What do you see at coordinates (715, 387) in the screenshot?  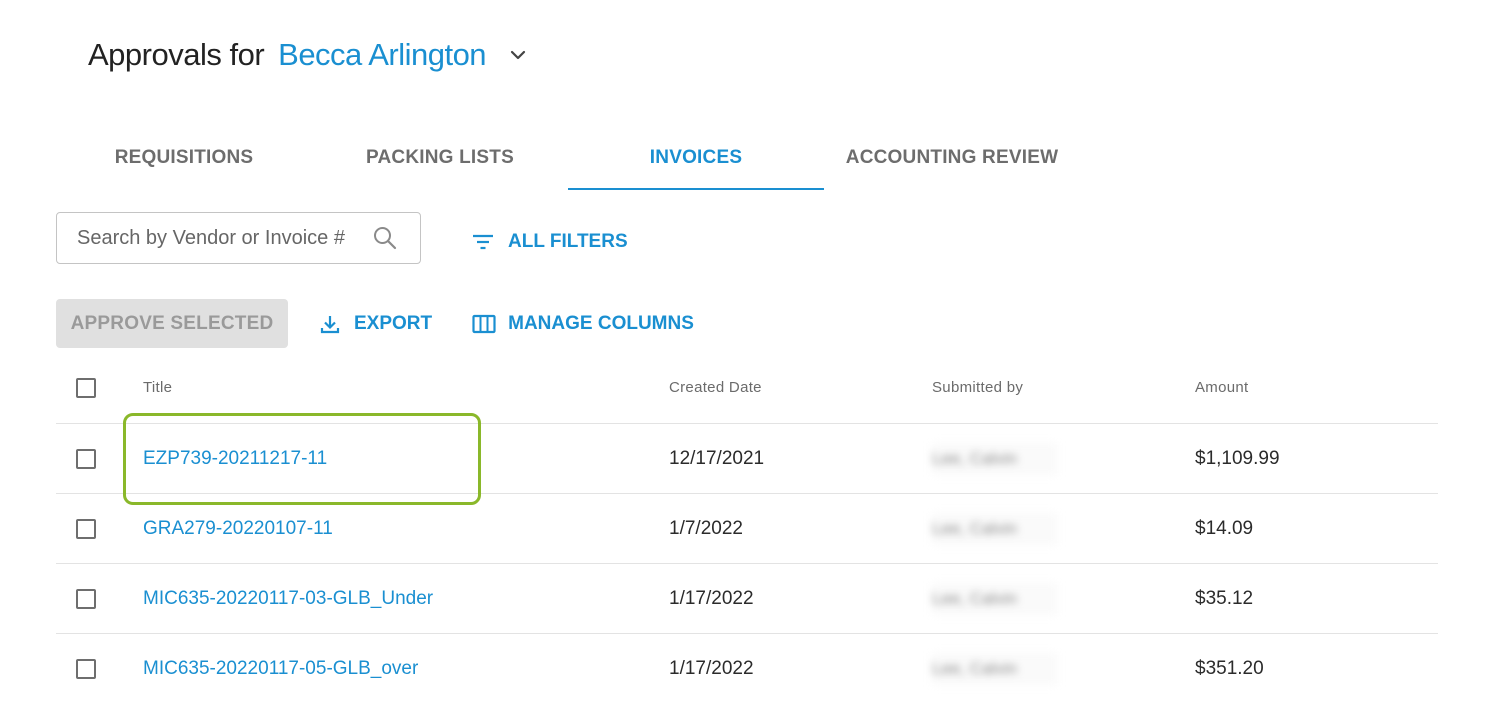 I see `column-header-created-date: Created Date` at bounding box center [715, 387].